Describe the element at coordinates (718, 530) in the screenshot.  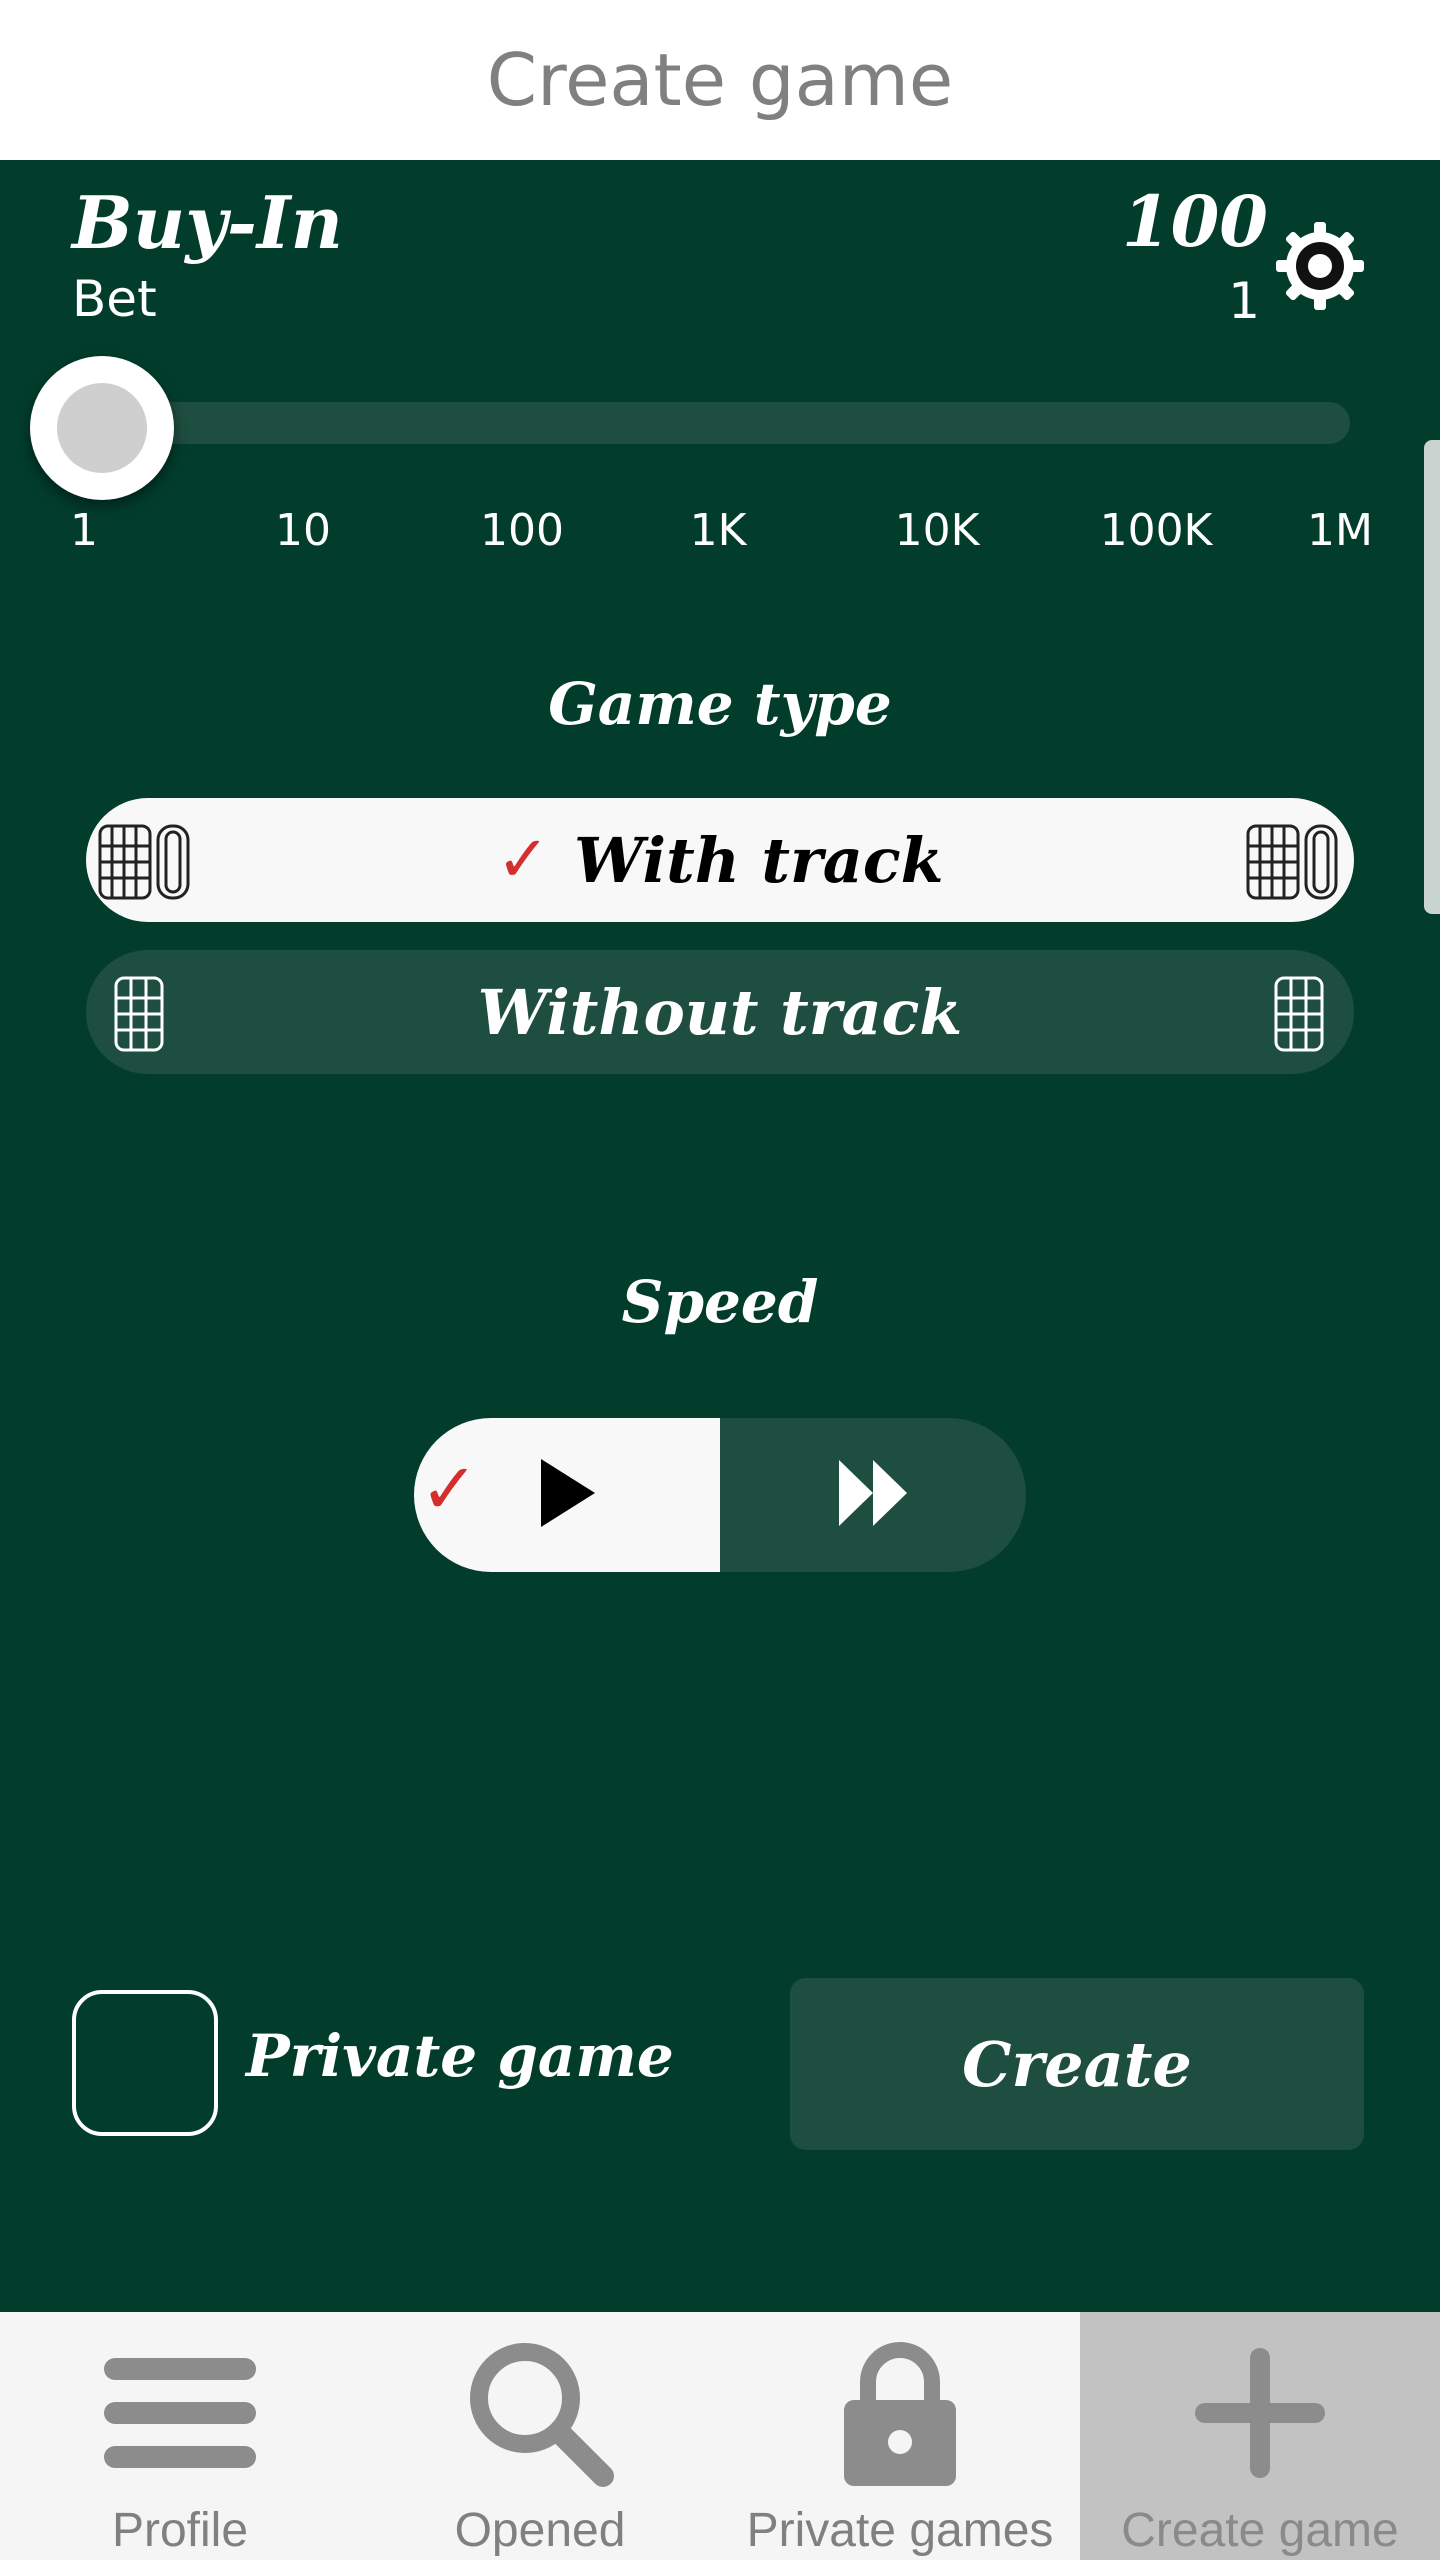
I see `tick-label: 1K` at that location.